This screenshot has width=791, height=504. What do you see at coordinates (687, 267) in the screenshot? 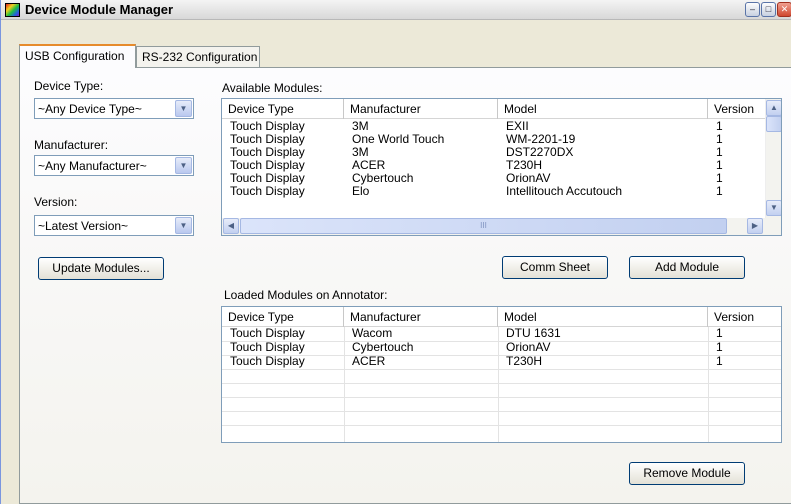
I see `add-module-button: Add Module` at bounding box center [687, 267].